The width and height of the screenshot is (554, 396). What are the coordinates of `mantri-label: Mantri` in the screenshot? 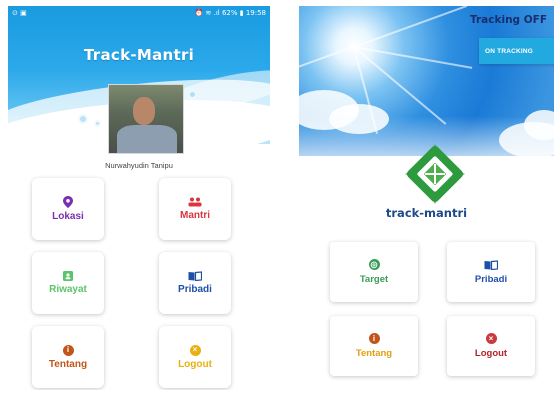 It's located at (195, 215).